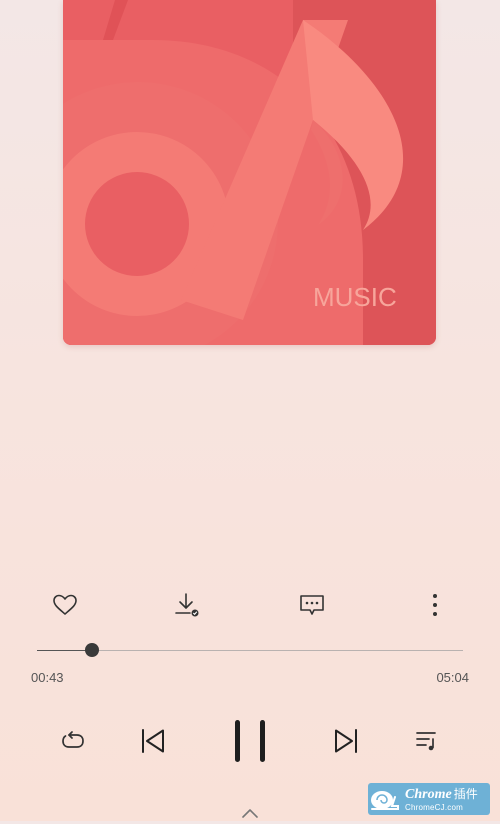  I want to click on previous-button, so click(152, 741).